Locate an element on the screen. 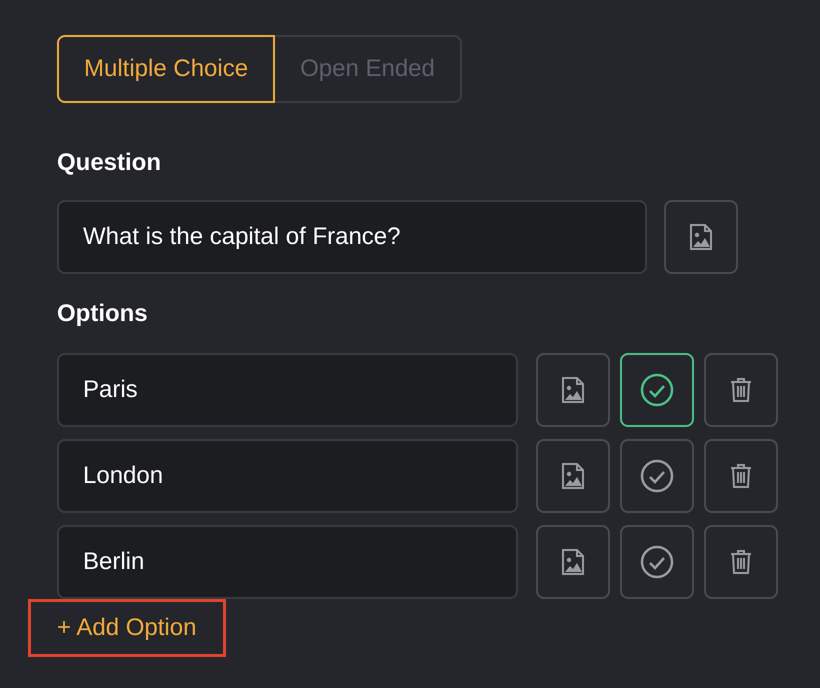 The height and width of the screenshot is (688, 820). option-field: London is located at coordinates (287, 476).